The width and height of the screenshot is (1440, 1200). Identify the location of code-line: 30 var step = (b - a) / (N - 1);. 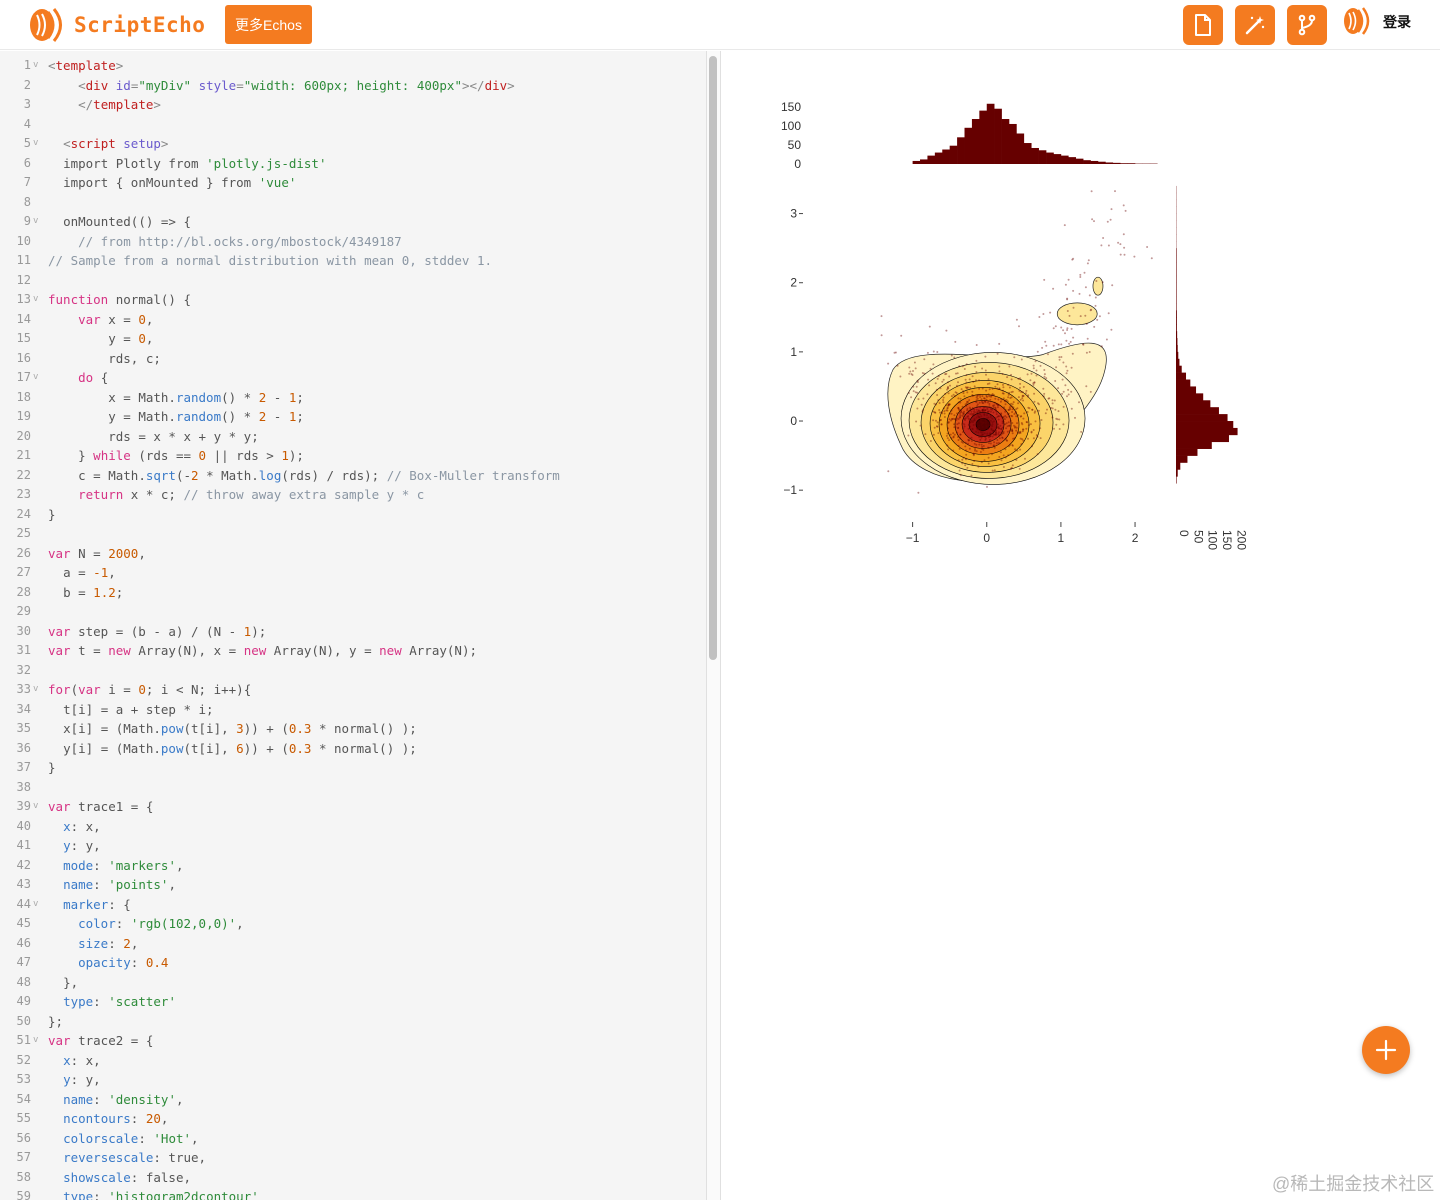
(353, 632).